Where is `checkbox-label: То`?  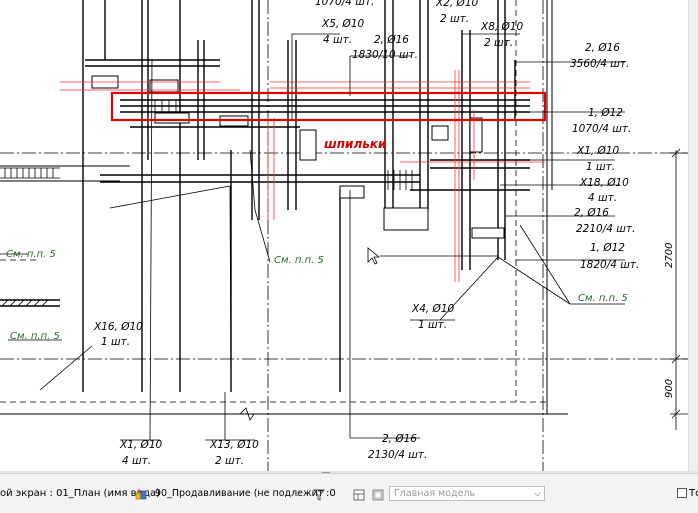
checkbox-label: То is located at coordinates (693, 493).